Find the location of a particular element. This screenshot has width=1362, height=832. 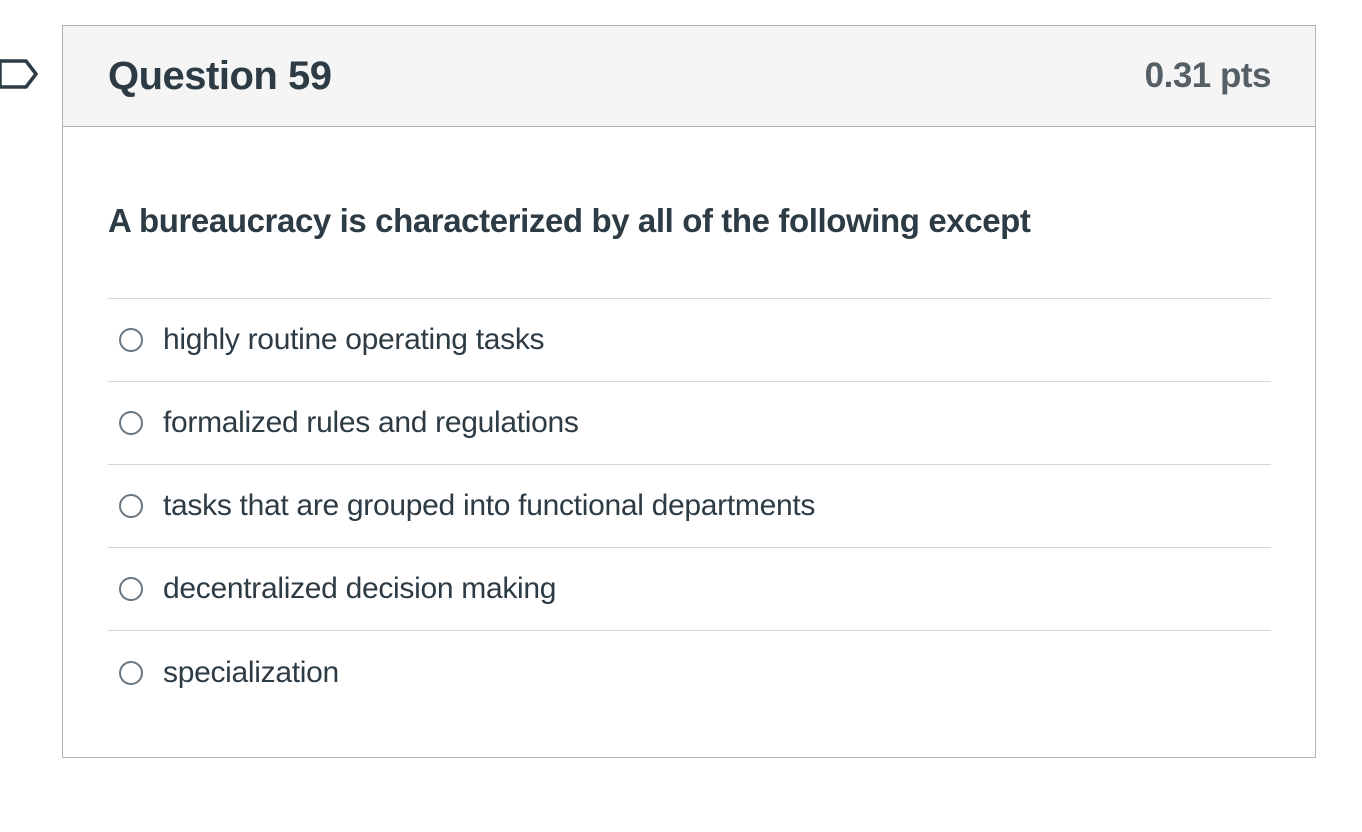

answer-label: formalized rules and regulations is located at coordinates (371, 422).